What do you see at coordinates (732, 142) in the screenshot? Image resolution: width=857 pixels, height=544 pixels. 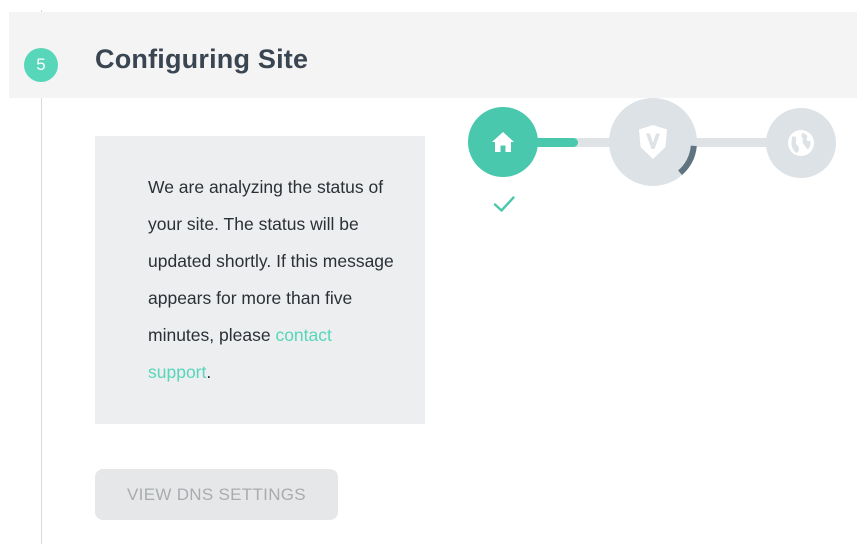 I see `connector-shield-globe` at bounding box center [732, 142].